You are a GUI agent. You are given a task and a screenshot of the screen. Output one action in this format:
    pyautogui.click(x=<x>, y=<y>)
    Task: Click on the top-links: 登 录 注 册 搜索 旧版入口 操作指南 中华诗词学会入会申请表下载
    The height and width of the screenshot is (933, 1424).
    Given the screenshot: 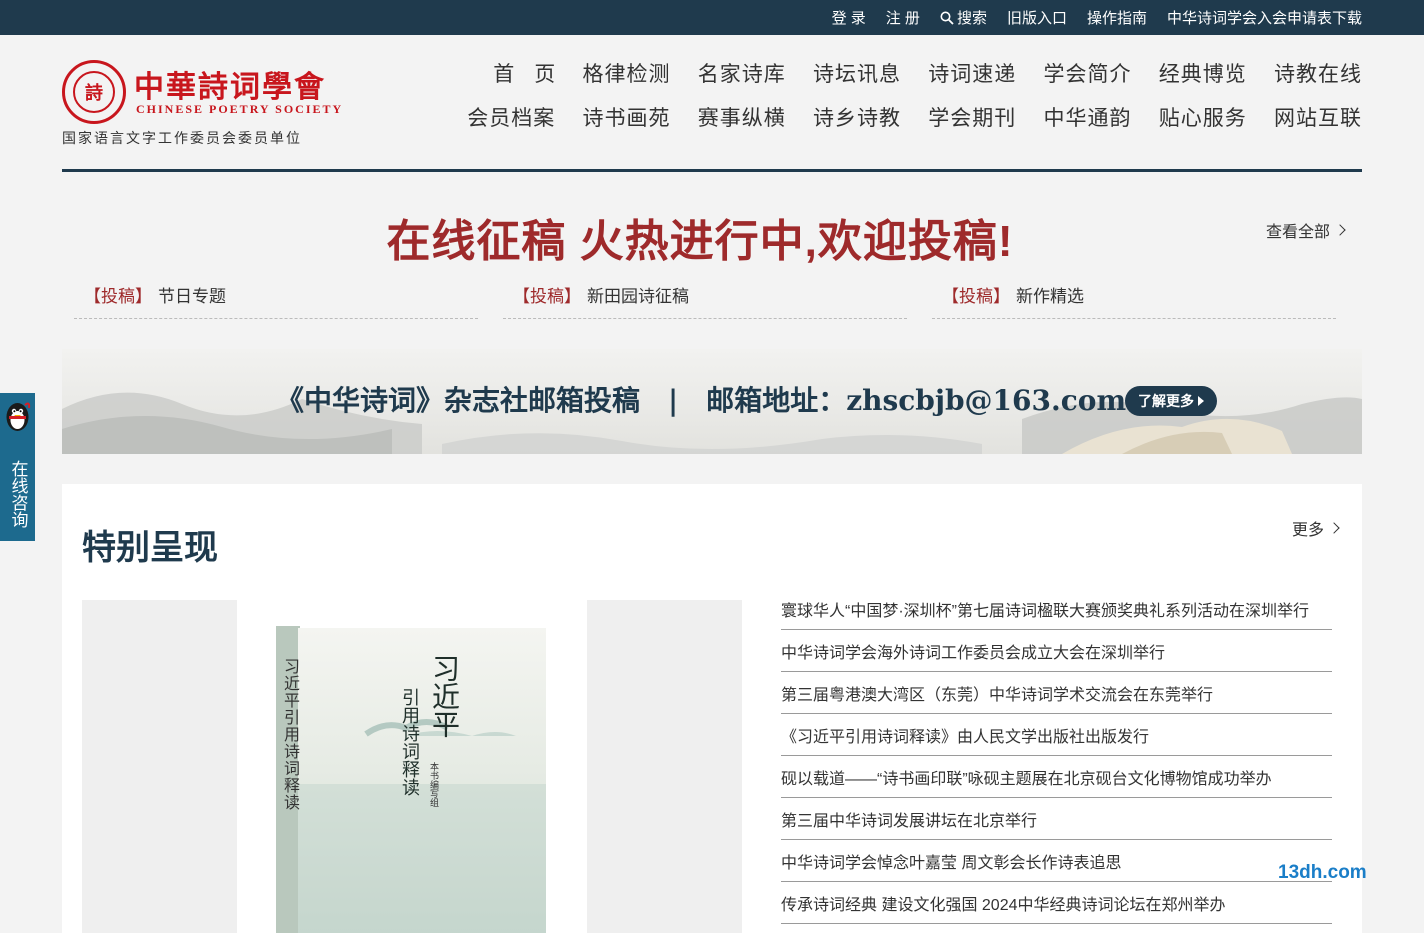 What is the action you would take?
    pyautogui.click(x=1097, y=17)
    